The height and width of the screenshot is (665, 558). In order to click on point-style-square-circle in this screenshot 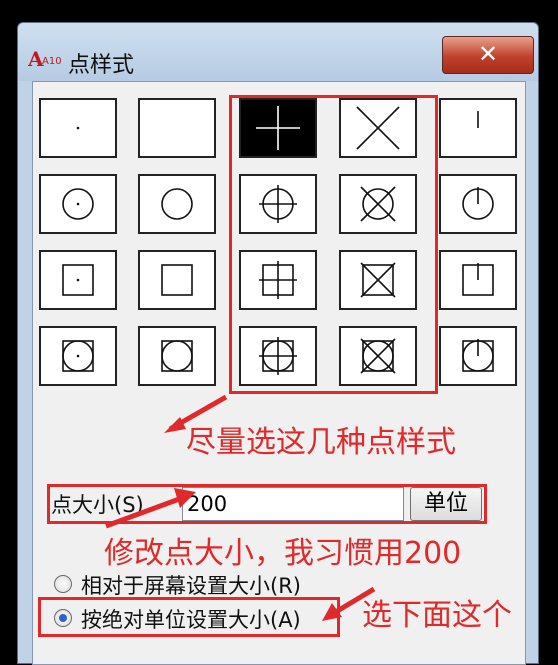, I will do `click(177, 356)`.